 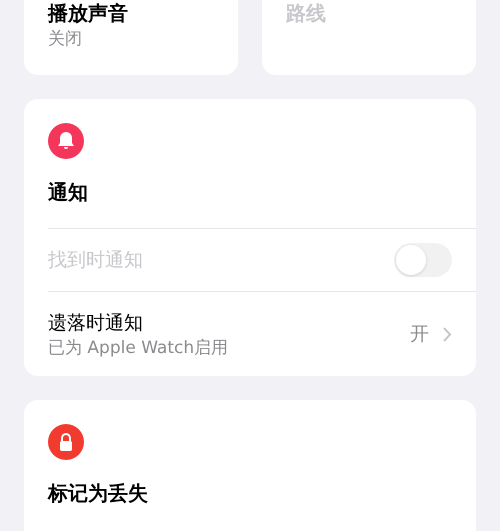 I want to click on option-card: 播放声音 关闭, so click(x=131, y=37).